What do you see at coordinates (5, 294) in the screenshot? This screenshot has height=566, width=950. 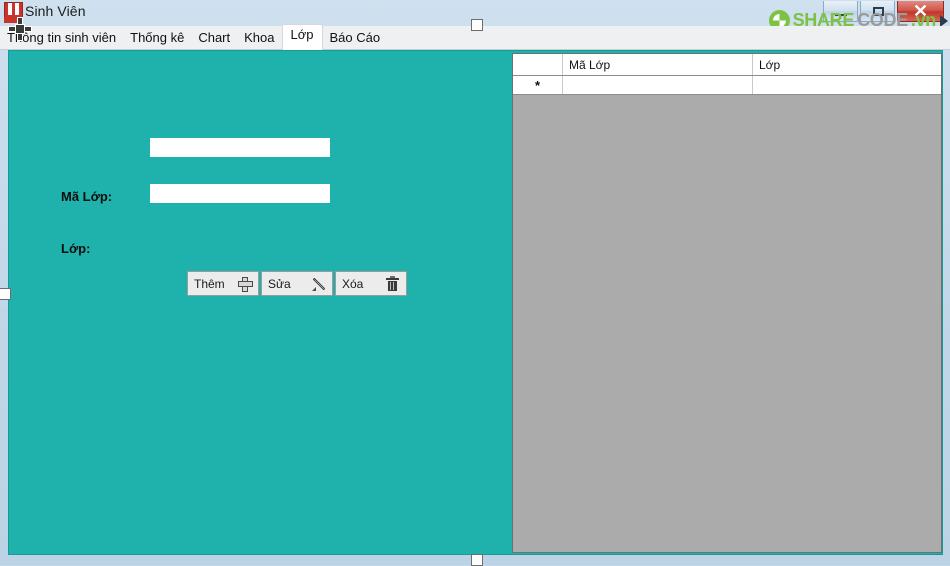 I see `resize-handle-left` at bounding box center [5, 294].